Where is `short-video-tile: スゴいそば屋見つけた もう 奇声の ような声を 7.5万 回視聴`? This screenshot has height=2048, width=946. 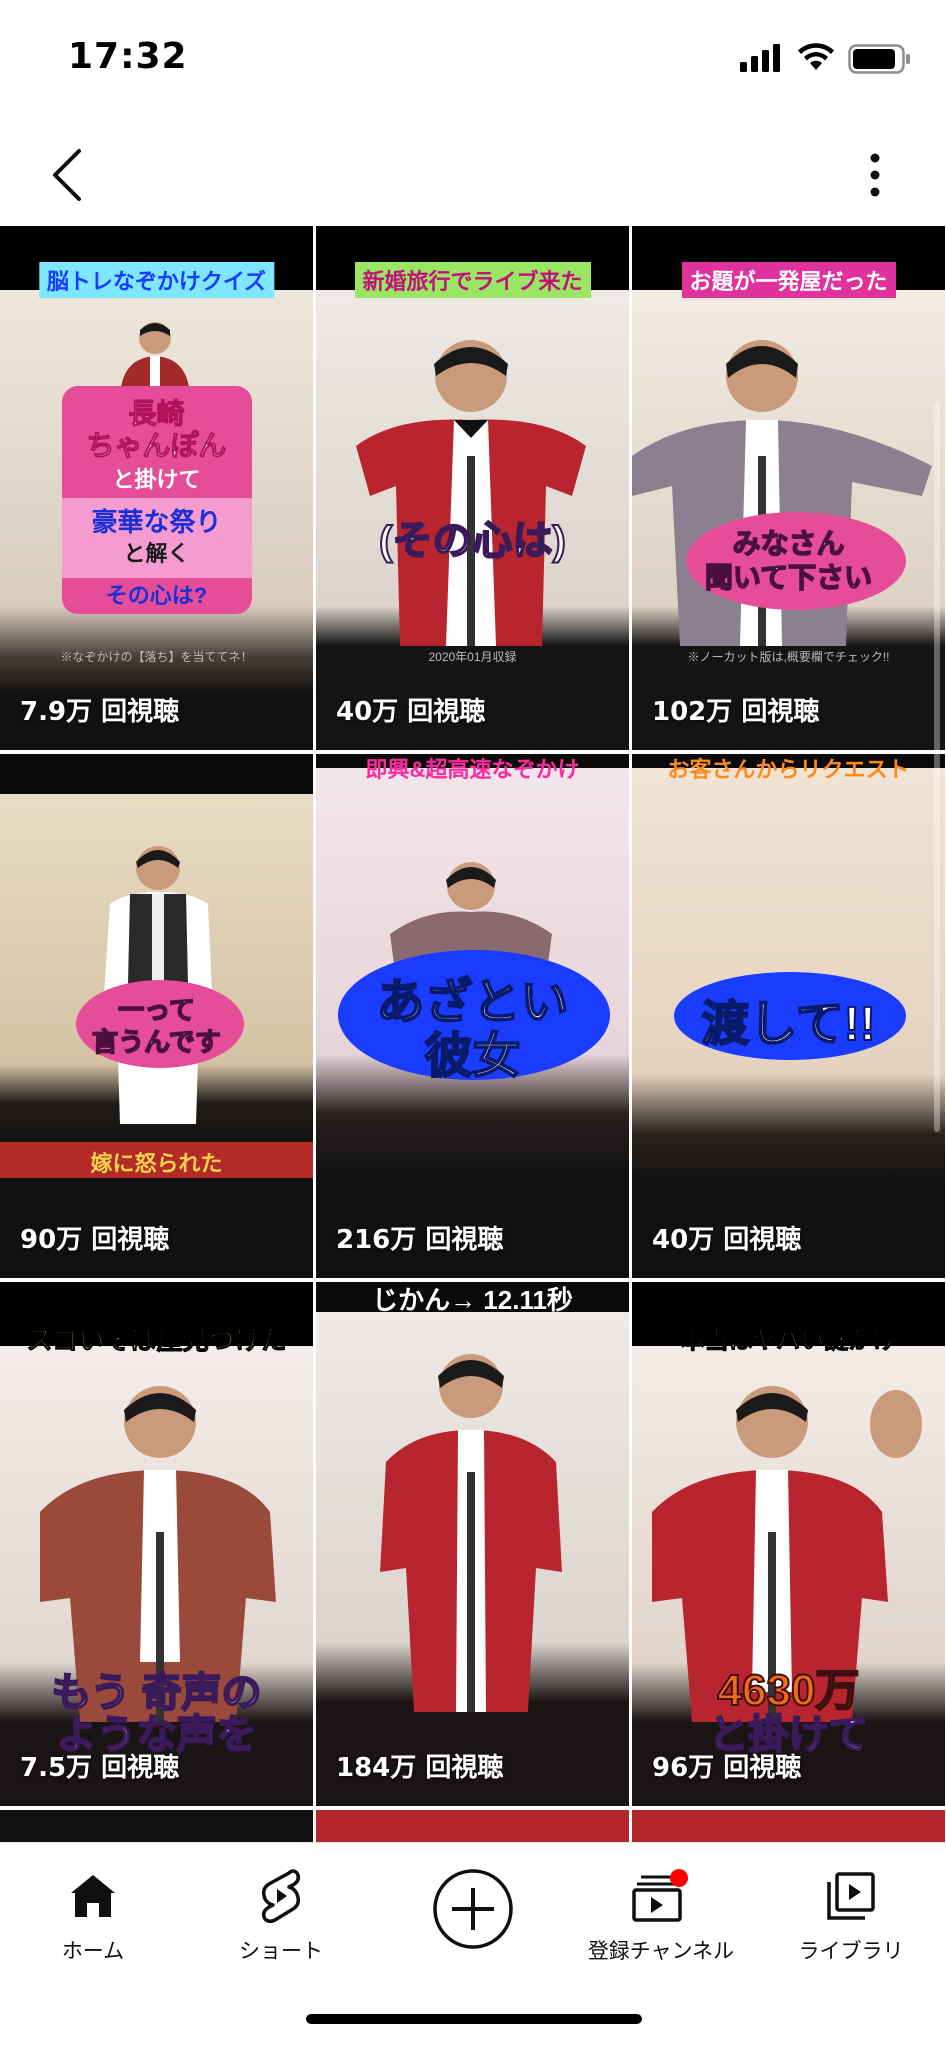
short-video-tile: スゴいそば屋見つけた もう 奇声の ような声を 7.5万 回視聴 is located at coordinates (156, 1544).